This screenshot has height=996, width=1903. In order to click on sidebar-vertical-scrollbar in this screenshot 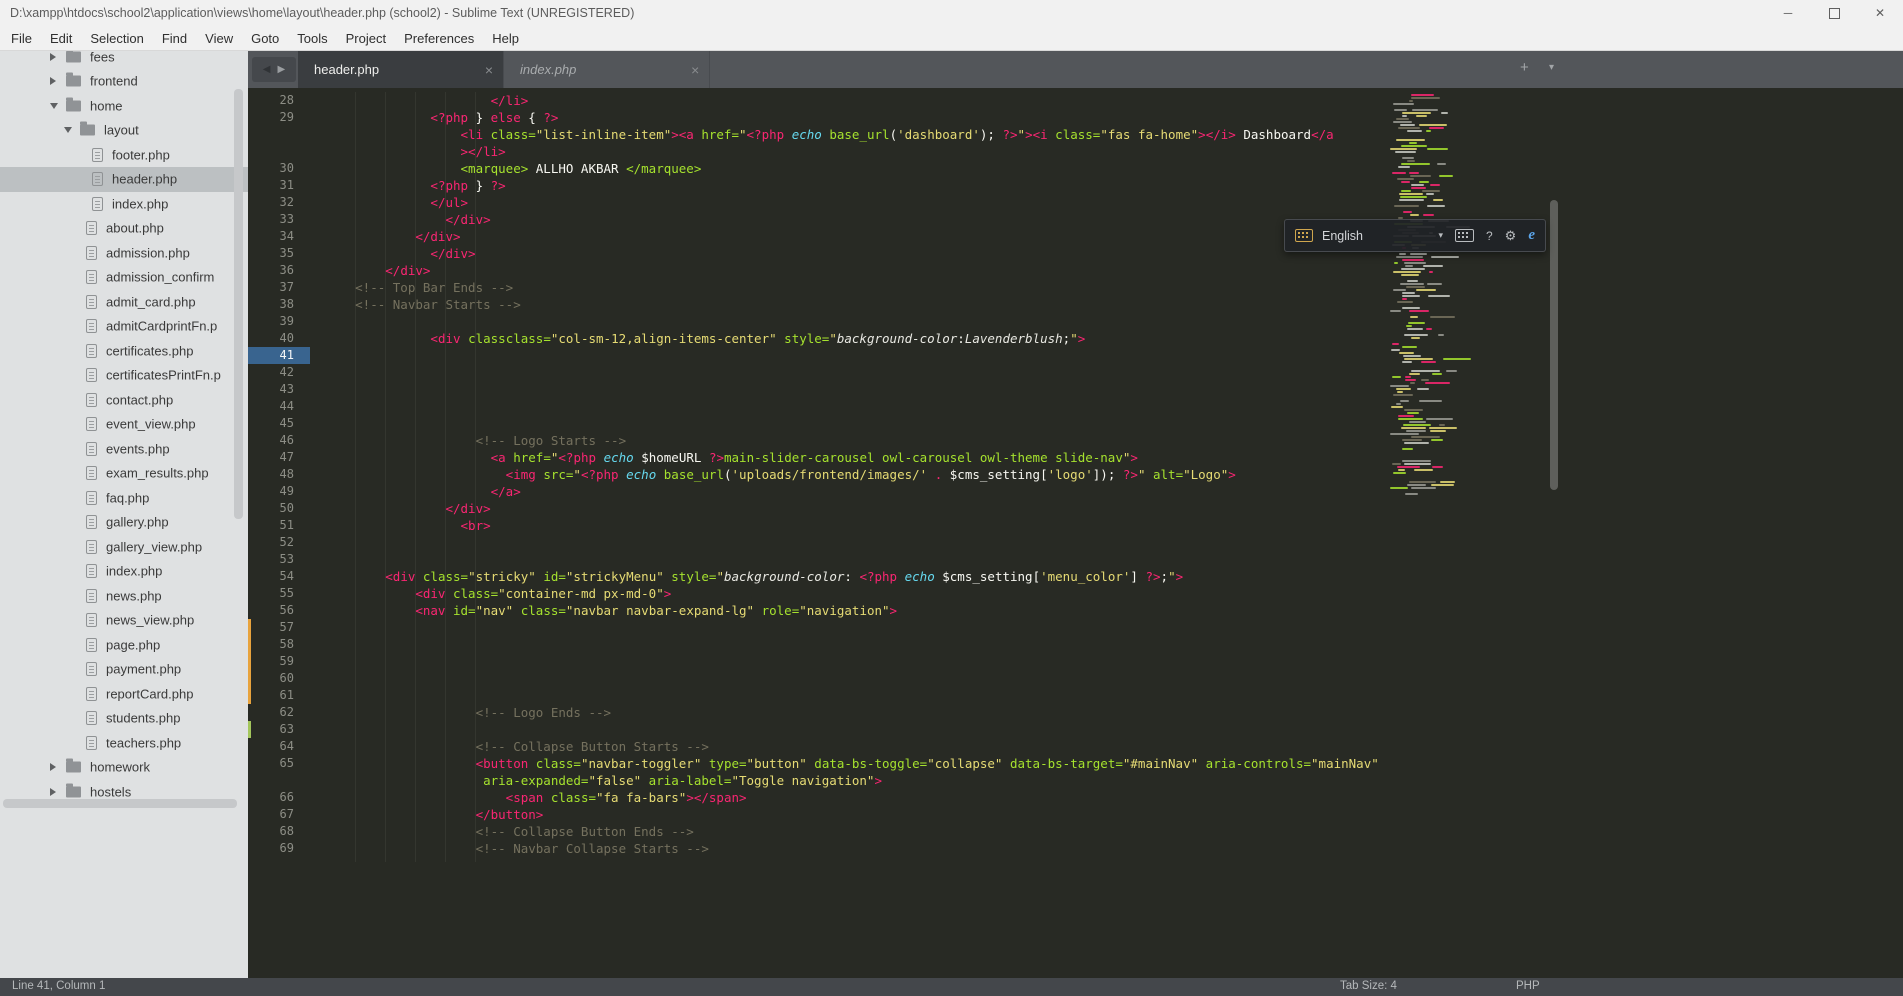, I will do `click(238, 304)`.